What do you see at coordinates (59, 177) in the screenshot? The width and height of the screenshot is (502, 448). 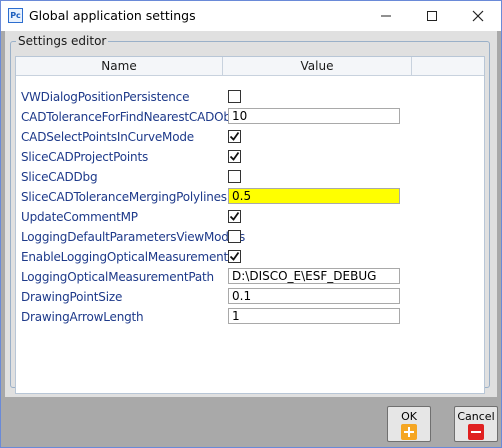 I see `setting-name: SliceCADDbg` at bounding box center [59, 177].